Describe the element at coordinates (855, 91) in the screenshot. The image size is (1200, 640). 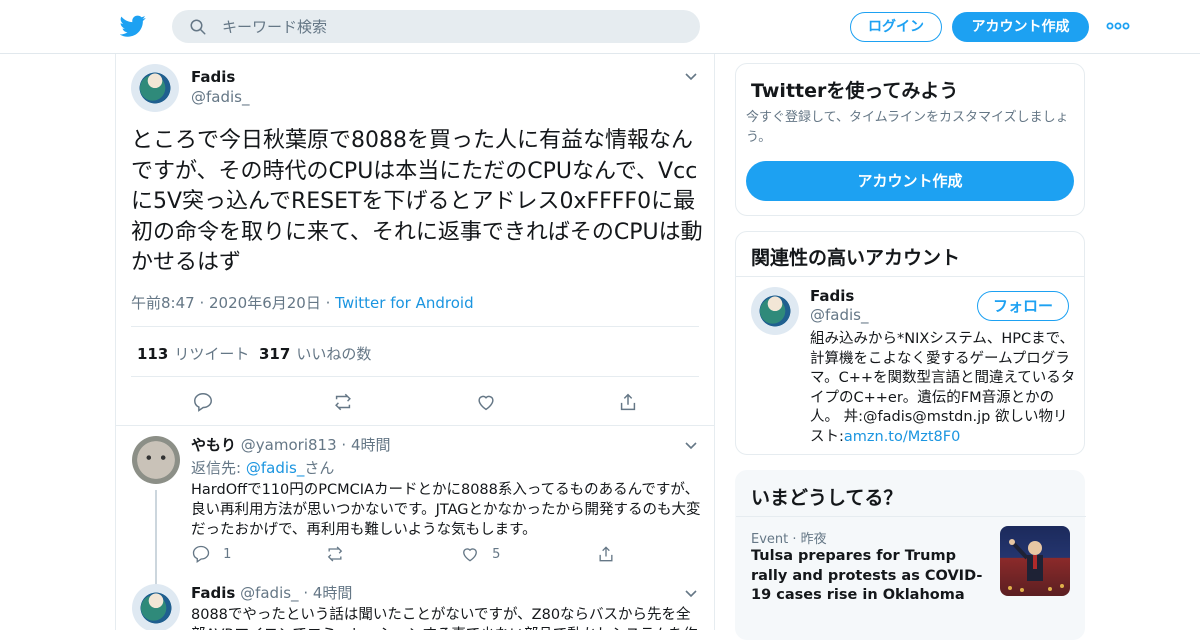
I see `card-title: Twitterを使ってみよう` at that location.